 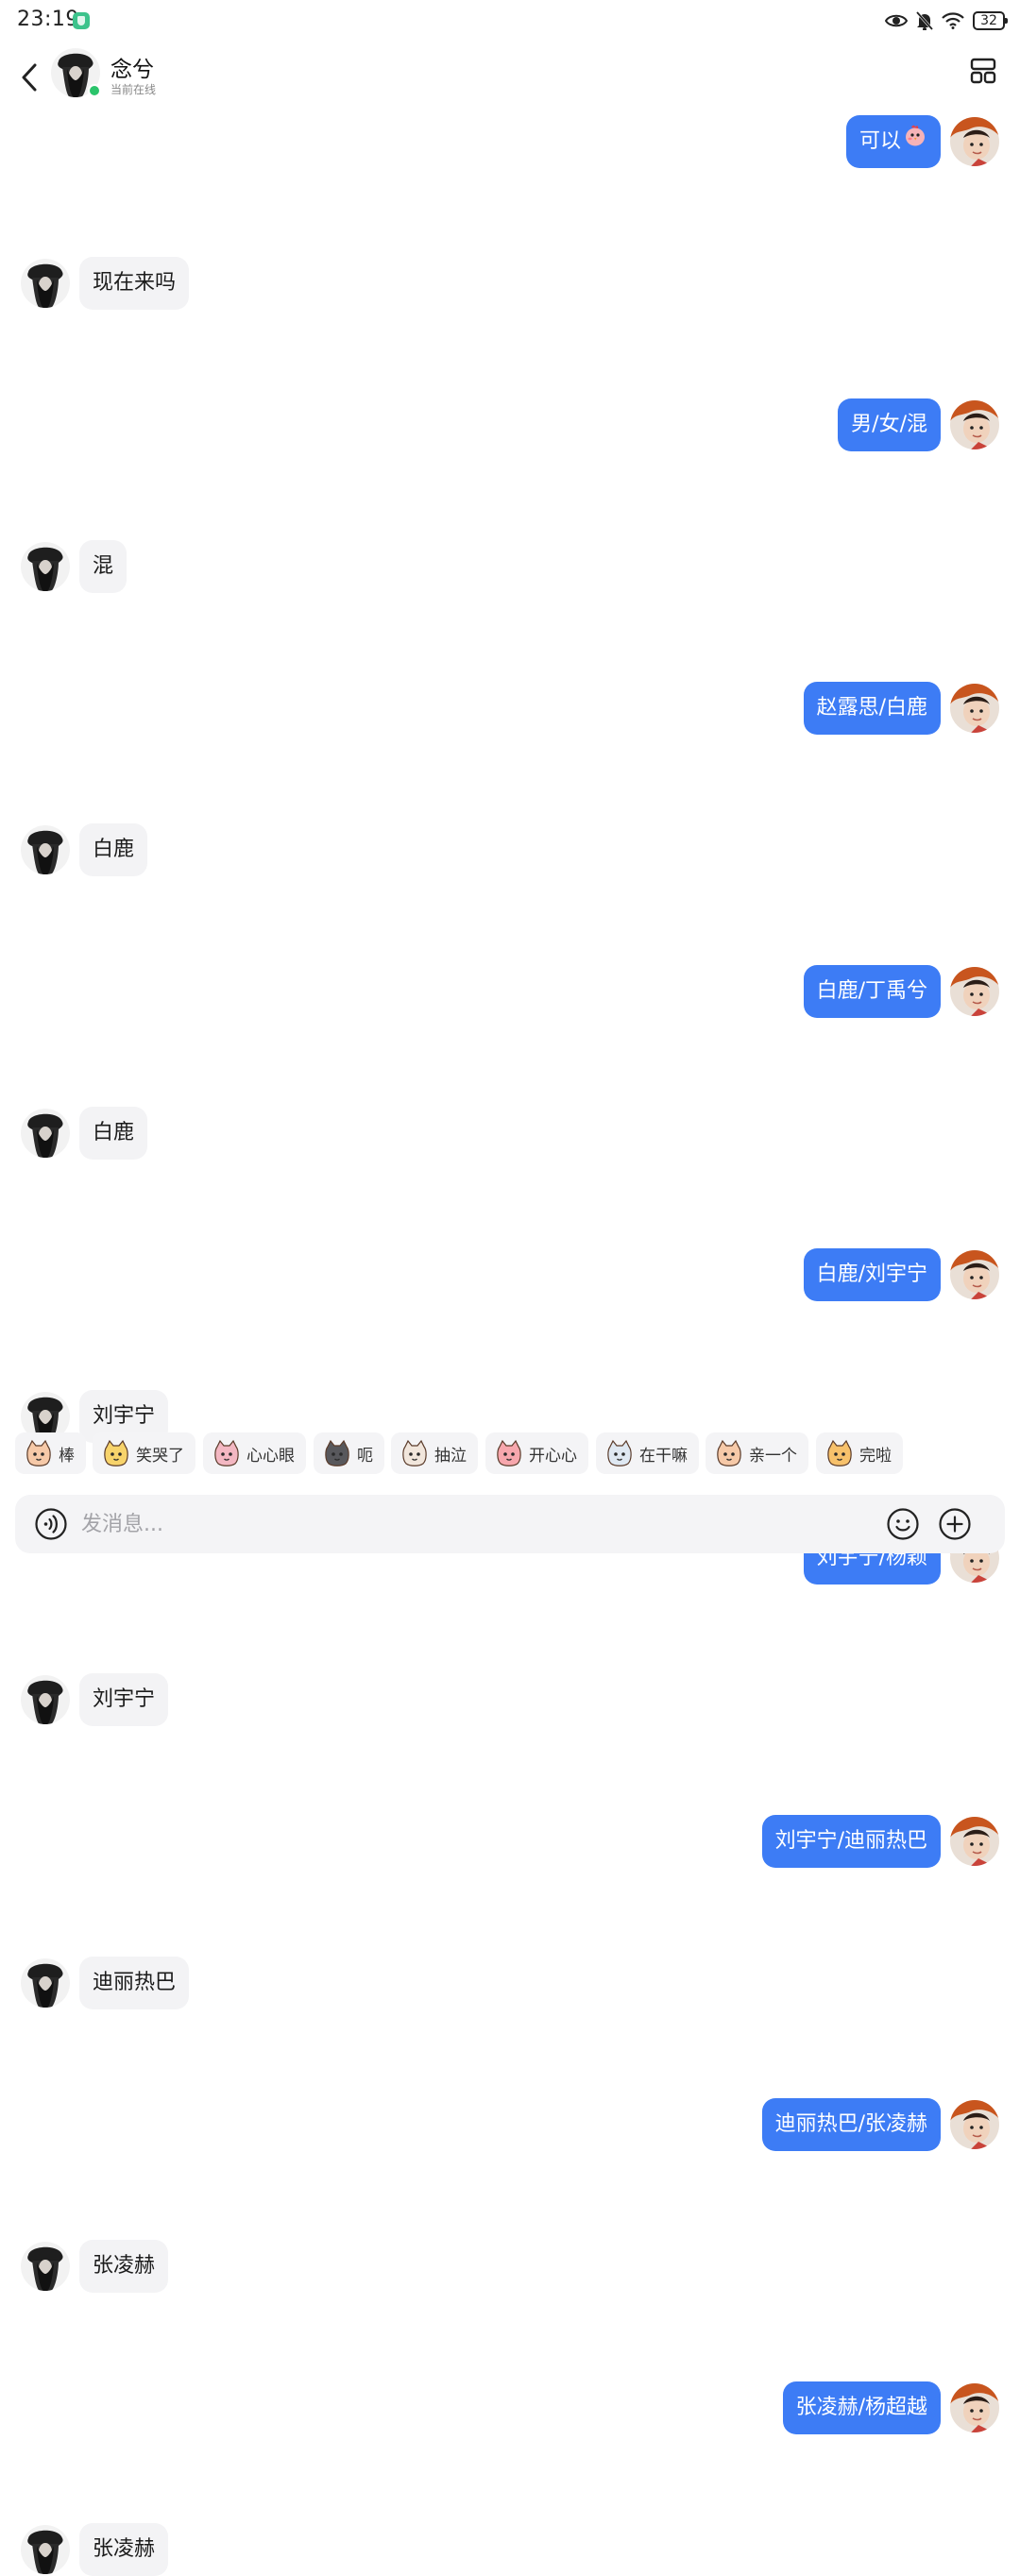 What do you see at coordinates (48, 19) in the screenshot?
I see `status-time: 23:19` at bounding box center [48, 19].